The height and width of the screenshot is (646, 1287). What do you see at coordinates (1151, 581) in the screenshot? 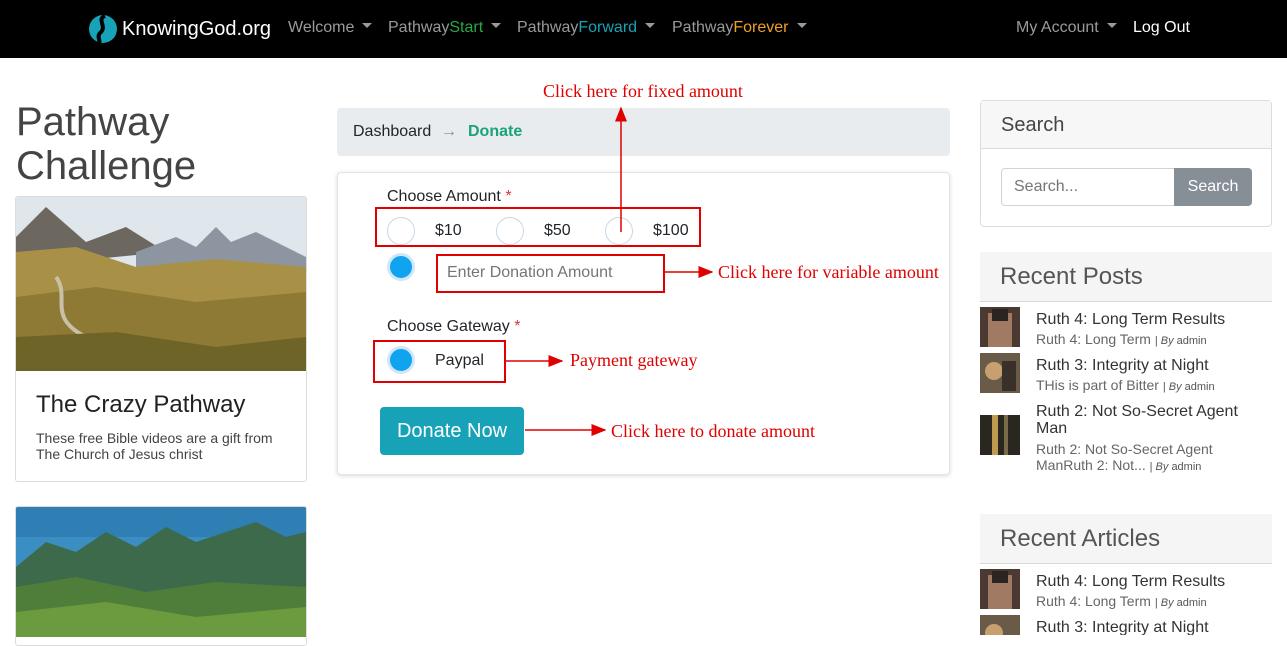
I see `article-title: Ruth 4: Long Term Results` at bounding box center [1151, 581].